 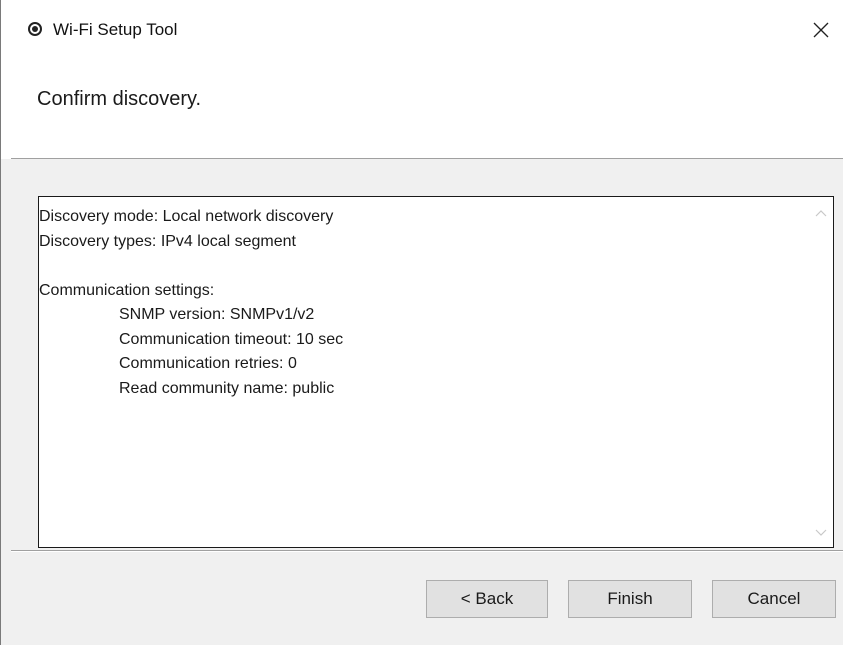 I want to click on summary-line: Communication settings:, so click(x=127, y=290).